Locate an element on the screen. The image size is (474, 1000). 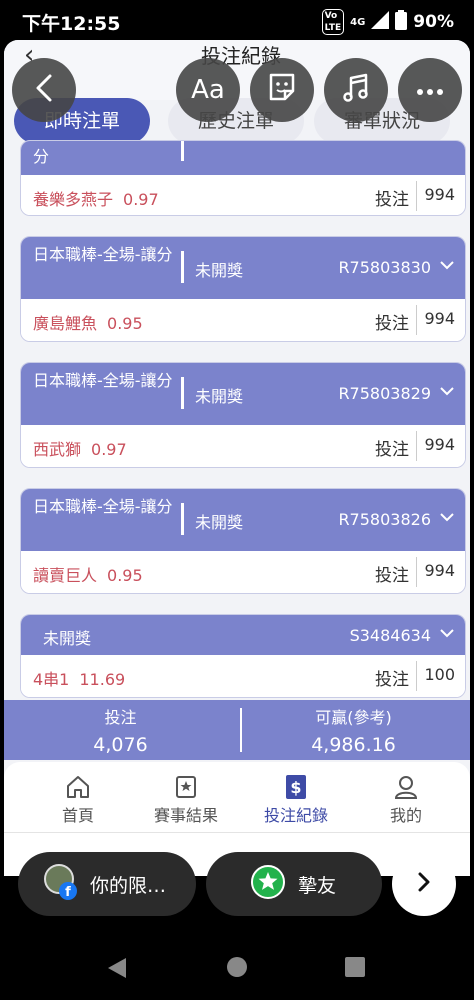
close-friends-button: 摯友 is located at coordinates (294, 884).